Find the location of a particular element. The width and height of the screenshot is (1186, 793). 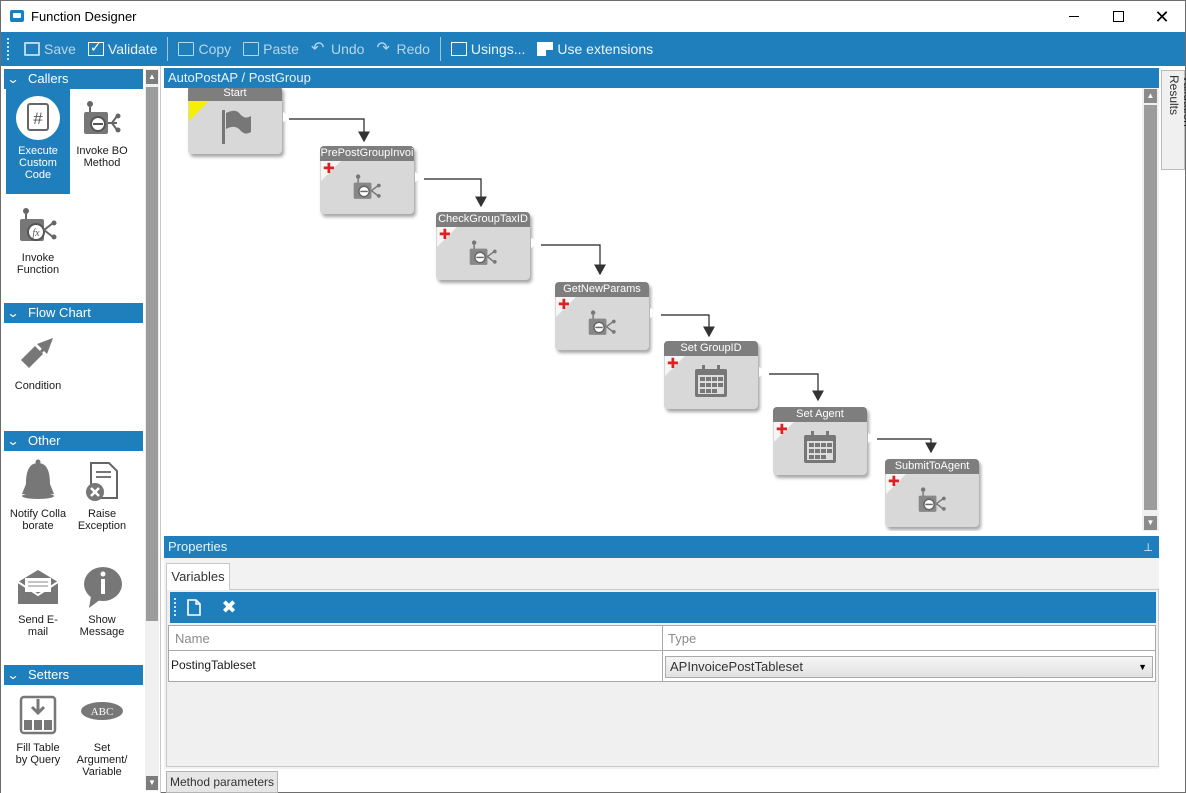

properties-header: Properties ⊥ is located at coordinates (661, 547).